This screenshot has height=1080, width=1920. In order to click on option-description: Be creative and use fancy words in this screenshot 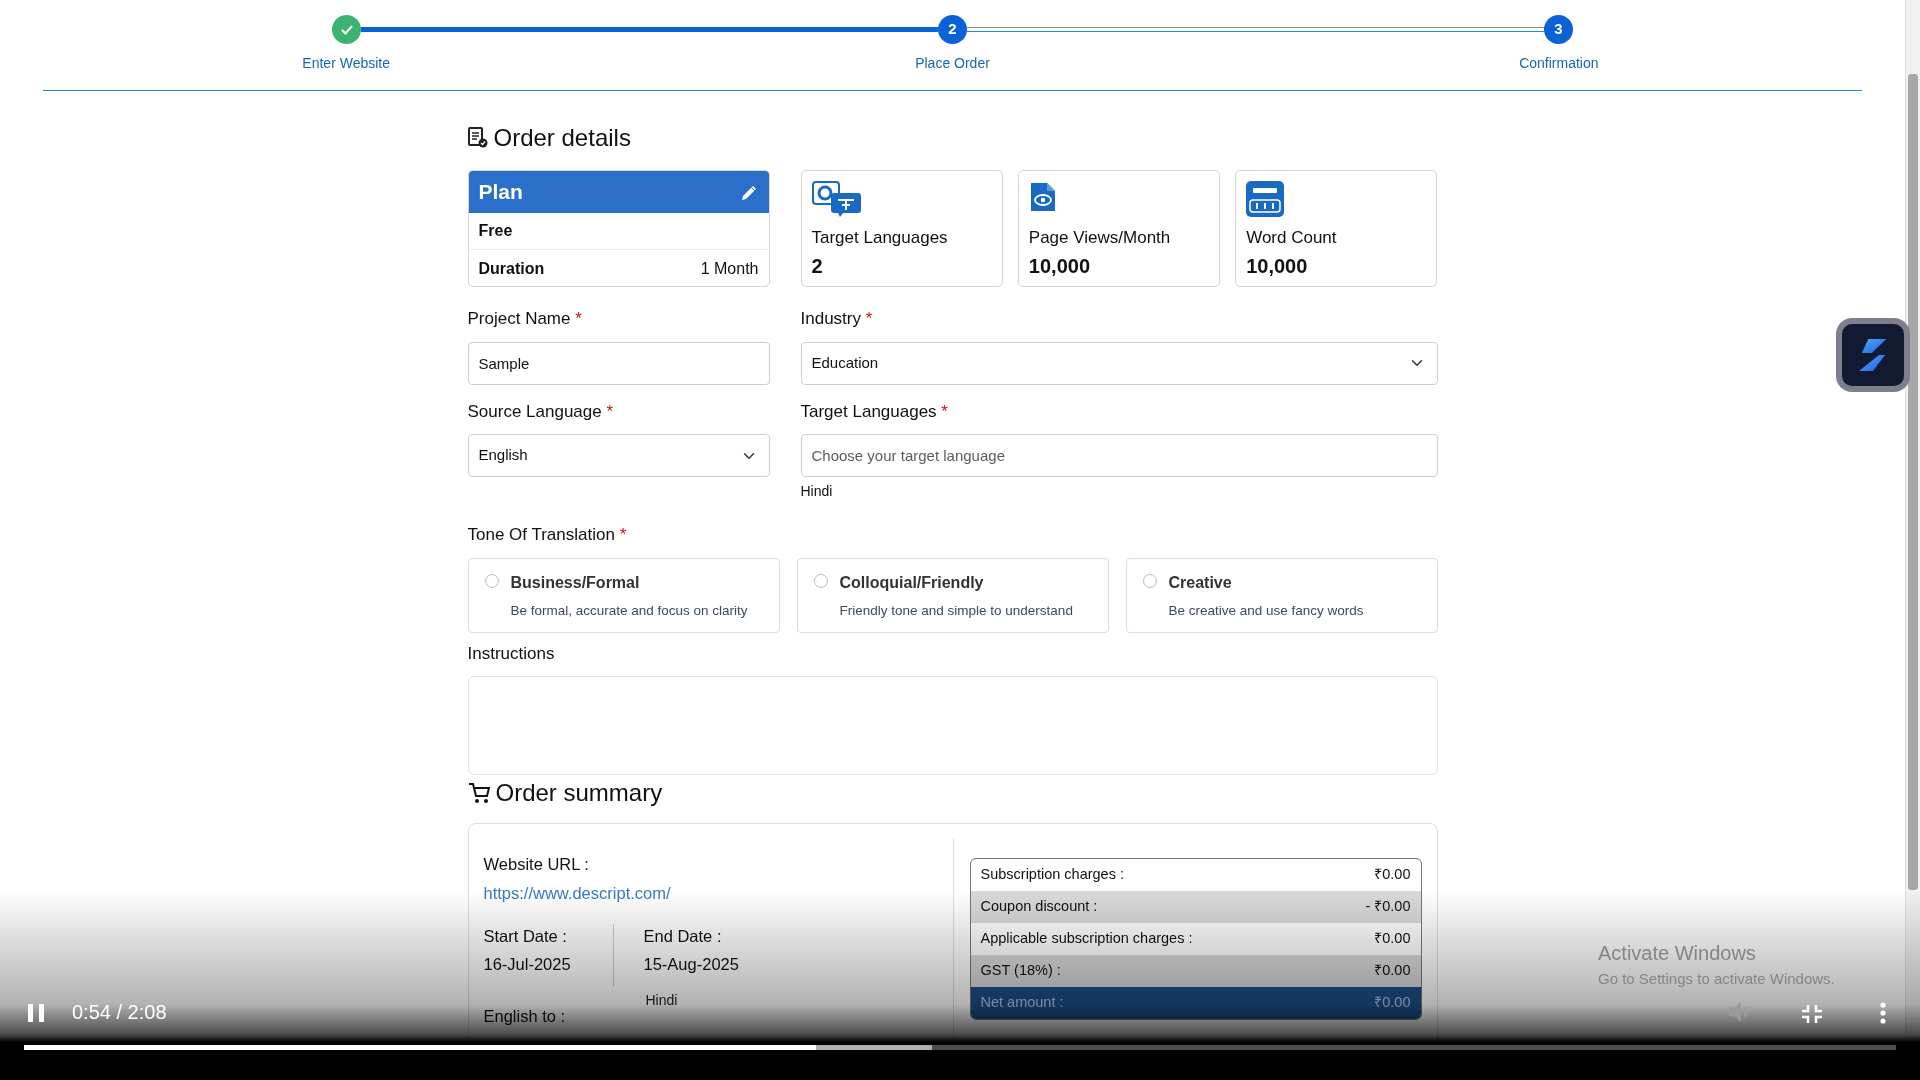, I will do `click(1266, 610)`.